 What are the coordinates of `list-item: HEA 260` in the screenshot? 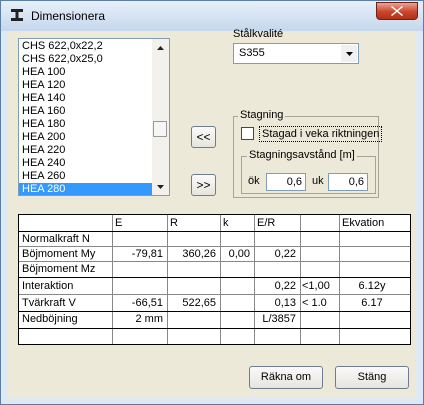 It's located at (85, 176).